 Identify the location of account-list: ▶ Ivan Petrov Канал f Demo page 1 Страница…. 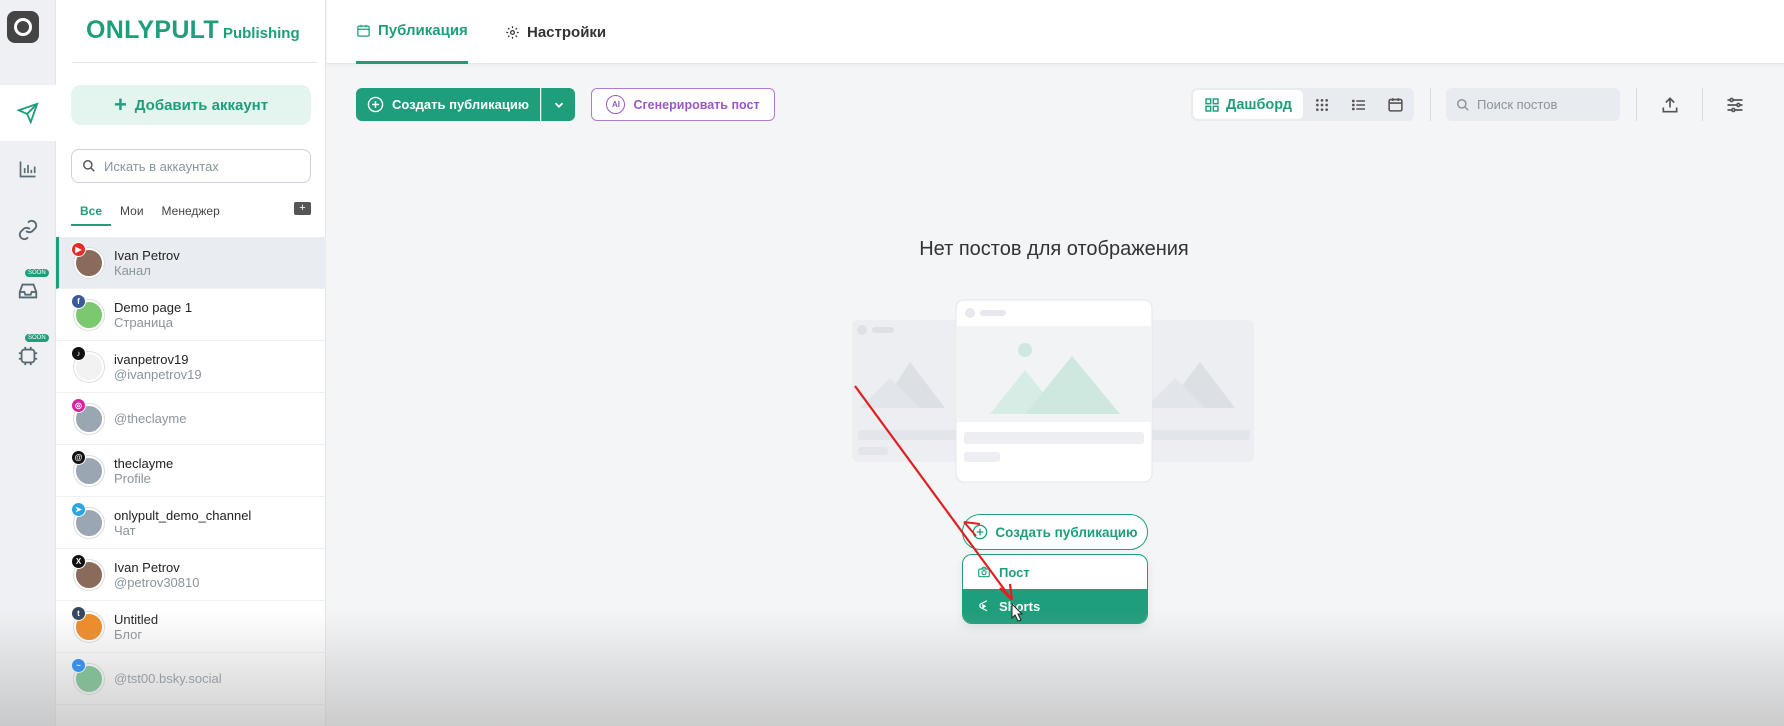
(191, 471).